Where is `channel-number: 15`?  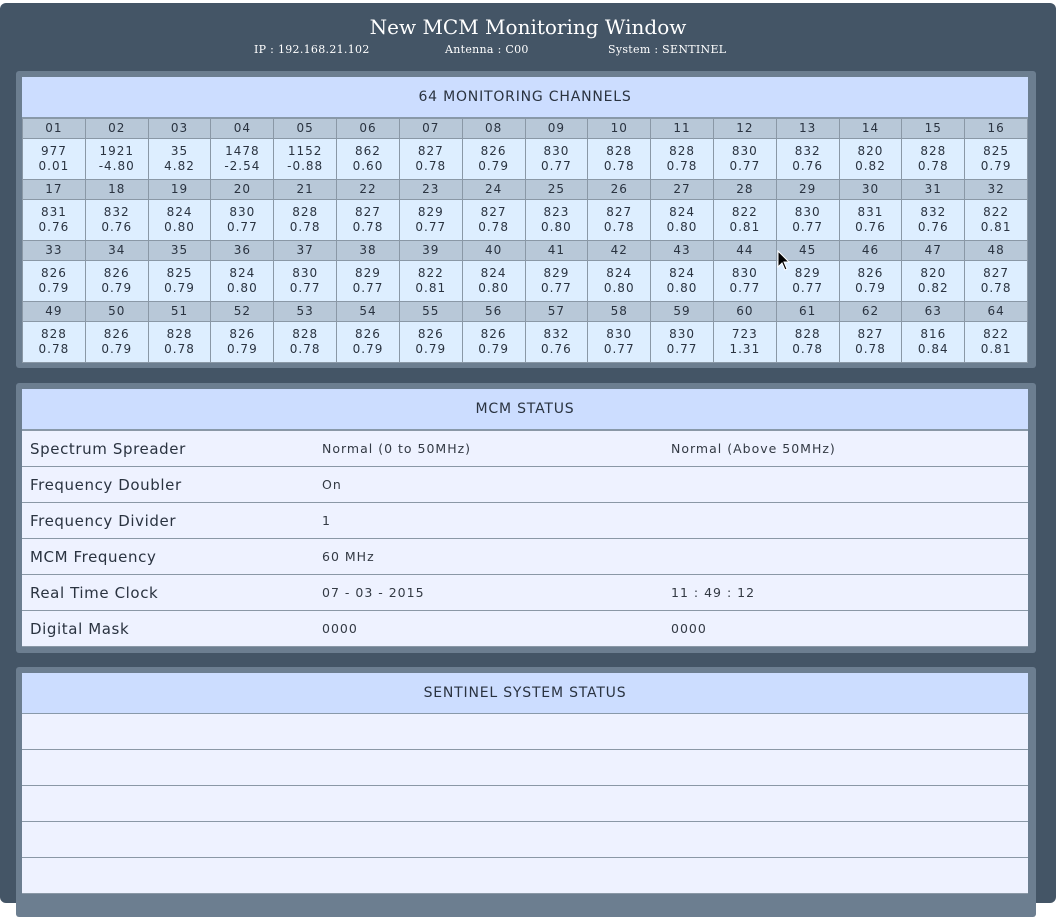 channel-number: 15 is located at coordinates (933, 128).